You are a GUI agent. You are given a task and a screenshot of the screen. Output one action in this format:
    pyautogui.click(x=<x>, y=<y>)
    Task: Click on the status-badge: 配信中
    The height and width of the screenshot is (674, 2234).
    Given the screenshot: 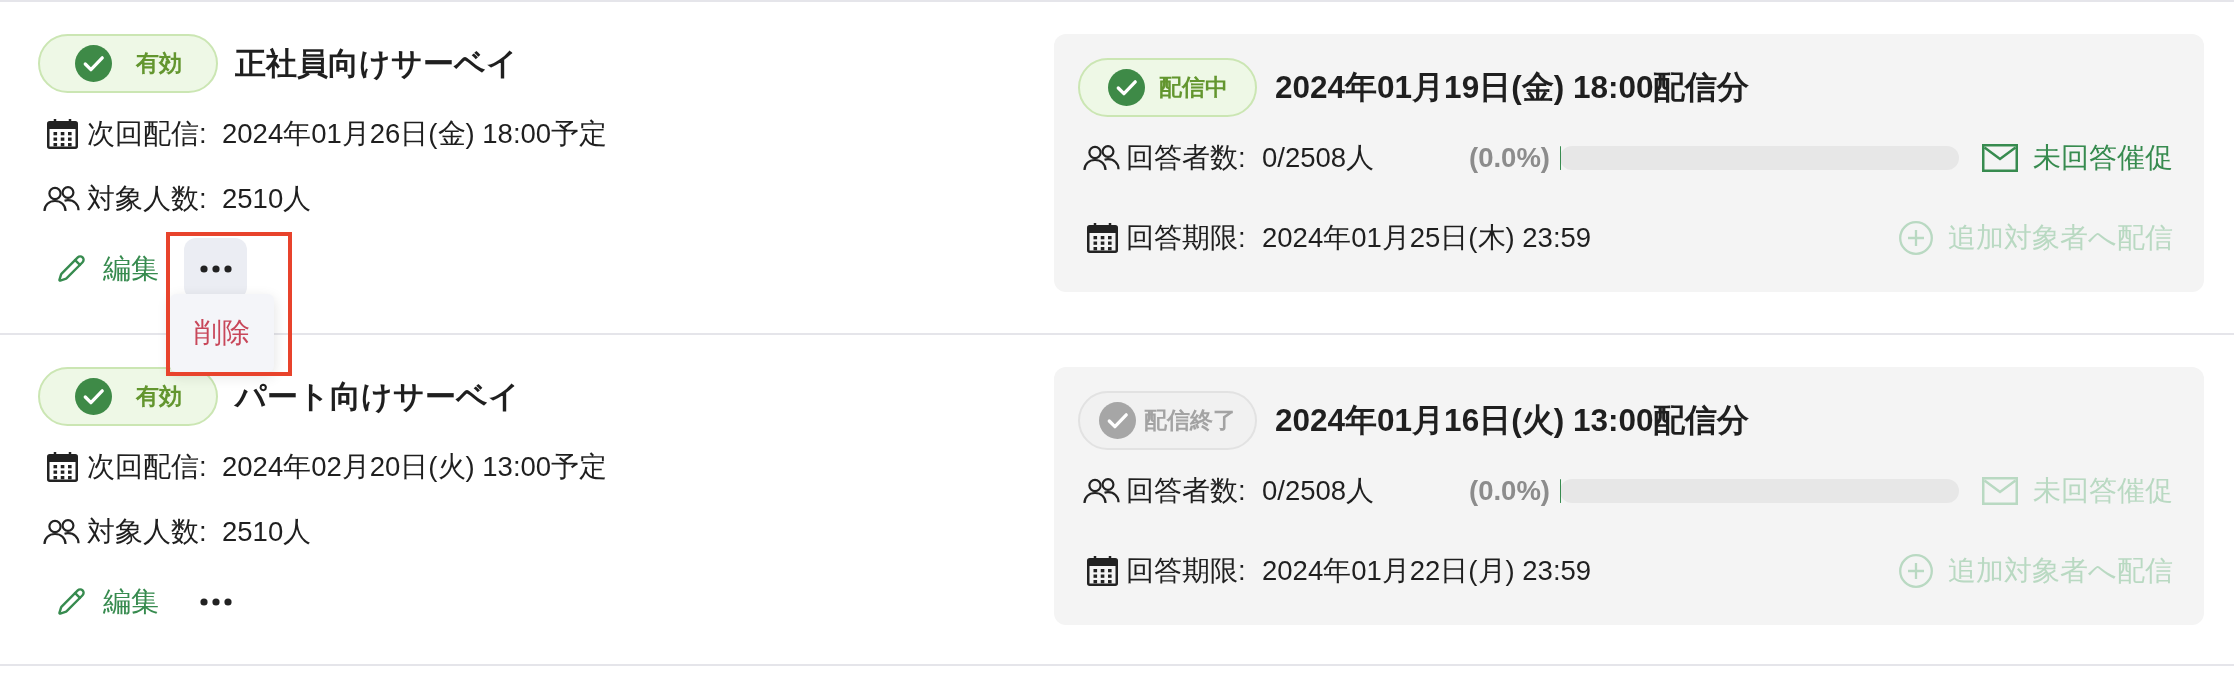 What is the action you would take?
    pyautogui.click(x=1167, y=87)
    